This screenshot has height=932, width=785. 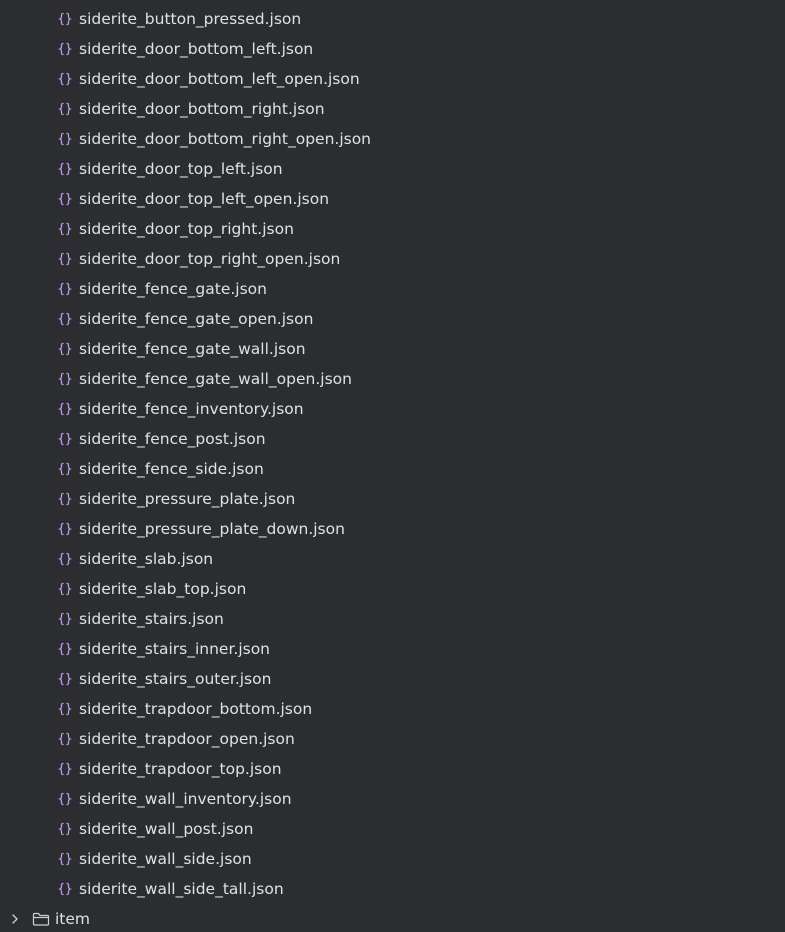 I want to click on file-name-label: siderite_slab.json, so click(x=146, y=559).